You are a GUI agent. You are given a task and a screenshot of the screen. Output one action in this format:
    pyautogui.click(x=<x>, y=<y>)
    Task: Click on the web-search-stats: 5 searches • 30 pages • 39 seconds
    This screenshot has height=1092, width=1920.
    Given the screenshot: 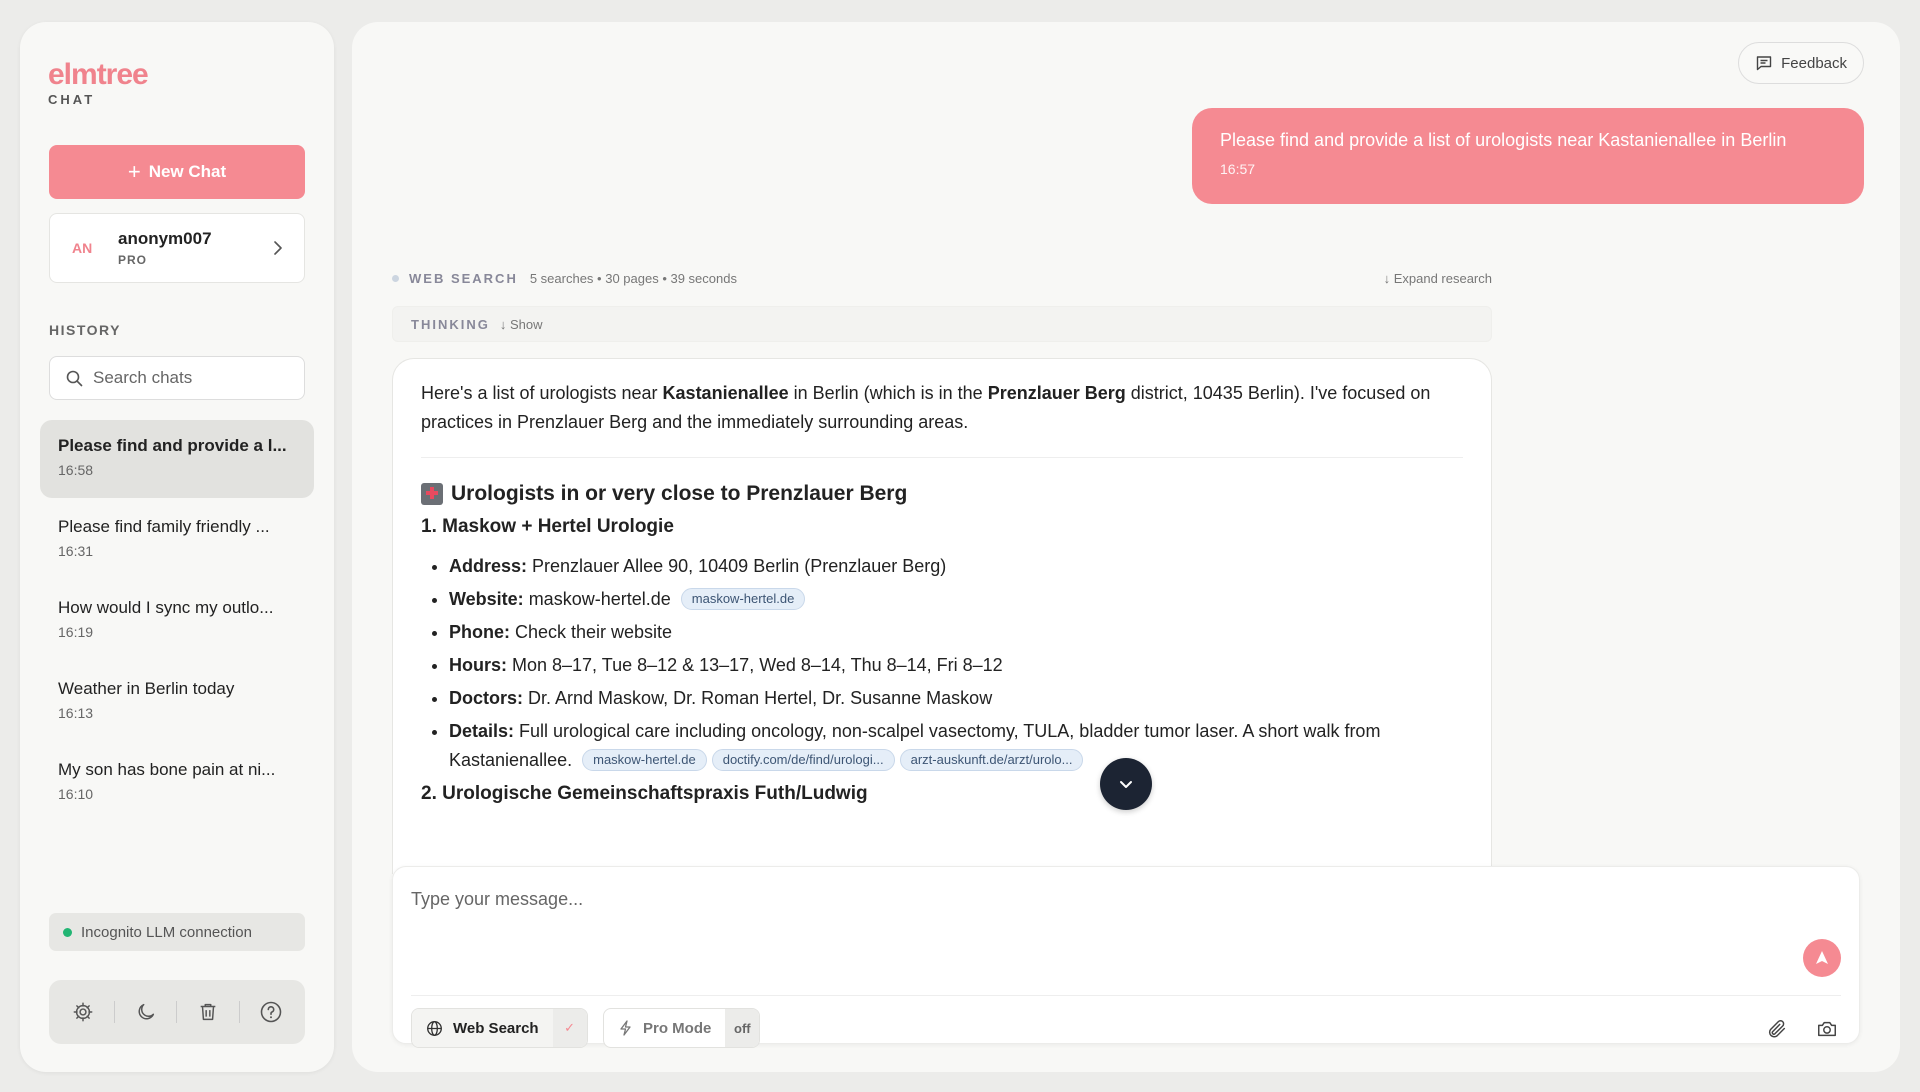 What is the action you would take?
    pyautogui.click(x=633, y=278)
    